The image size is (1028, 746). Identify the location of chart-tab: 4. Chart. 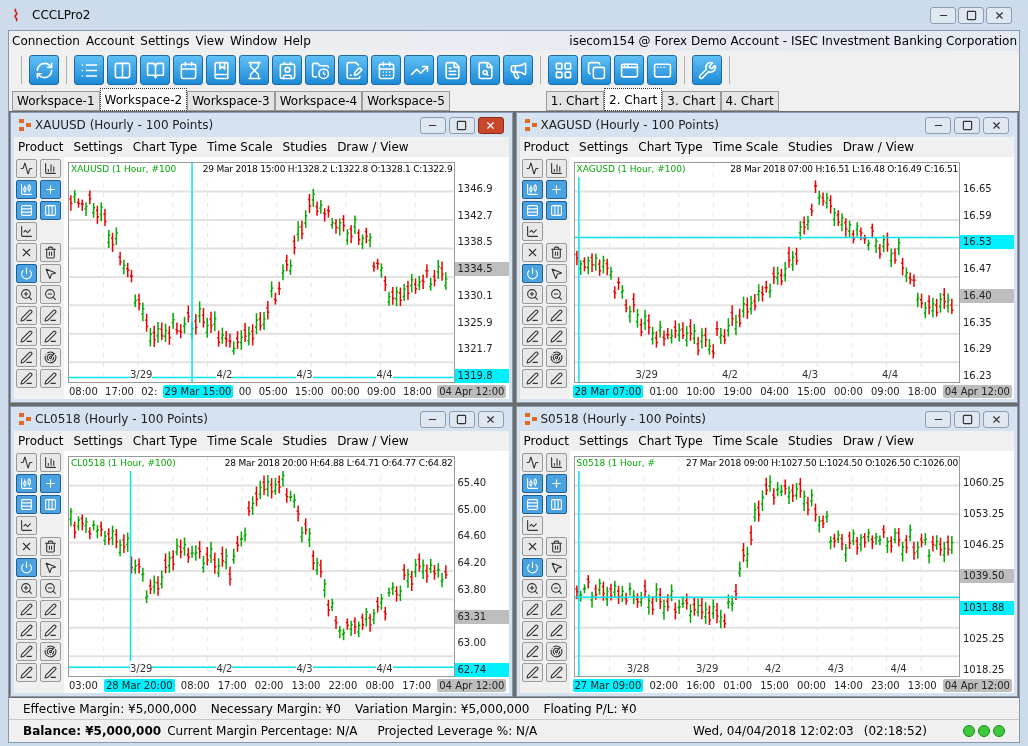
(749, 101).